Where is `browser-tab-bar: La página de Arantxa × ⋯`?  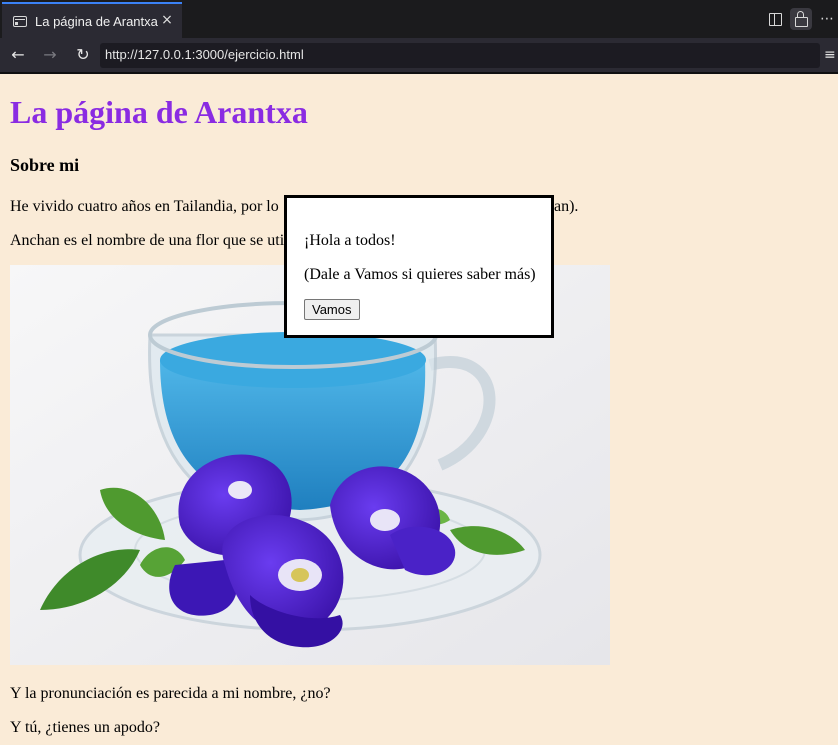
browser-tab-bar: La página de Arantxa × ⋯ is located at coordinates (419, 19).